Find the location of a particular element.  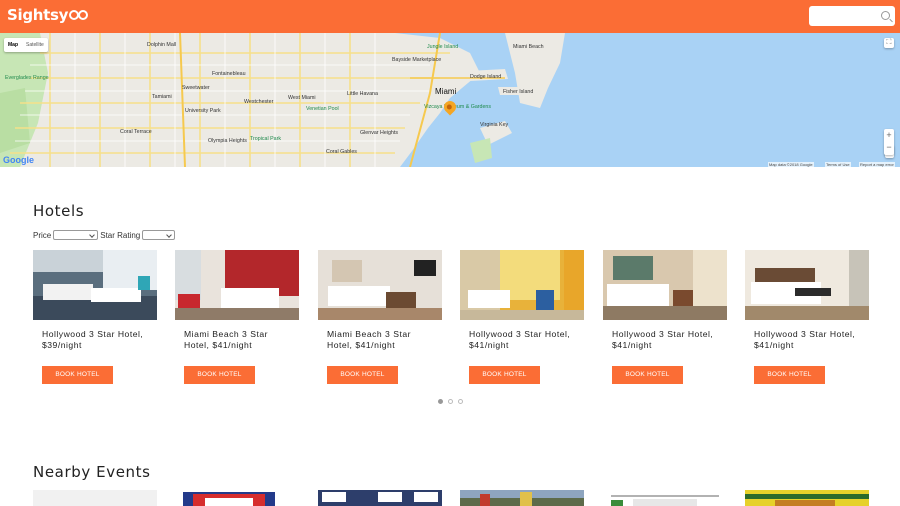

map-attribution: Map data ©2018 Google is located at coordinates (791, 164).